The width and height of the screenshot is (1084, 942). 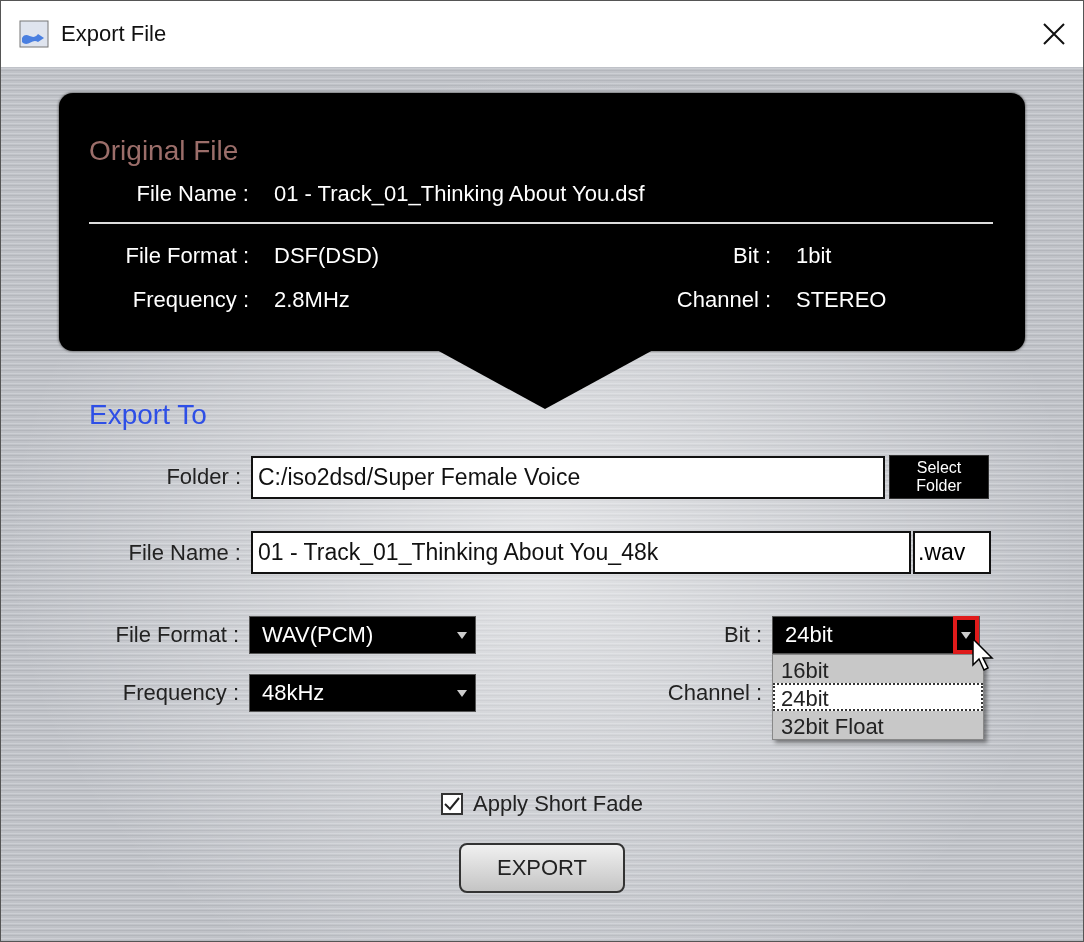 I want to click on window-title: Export File, so click(x=114, y=34).